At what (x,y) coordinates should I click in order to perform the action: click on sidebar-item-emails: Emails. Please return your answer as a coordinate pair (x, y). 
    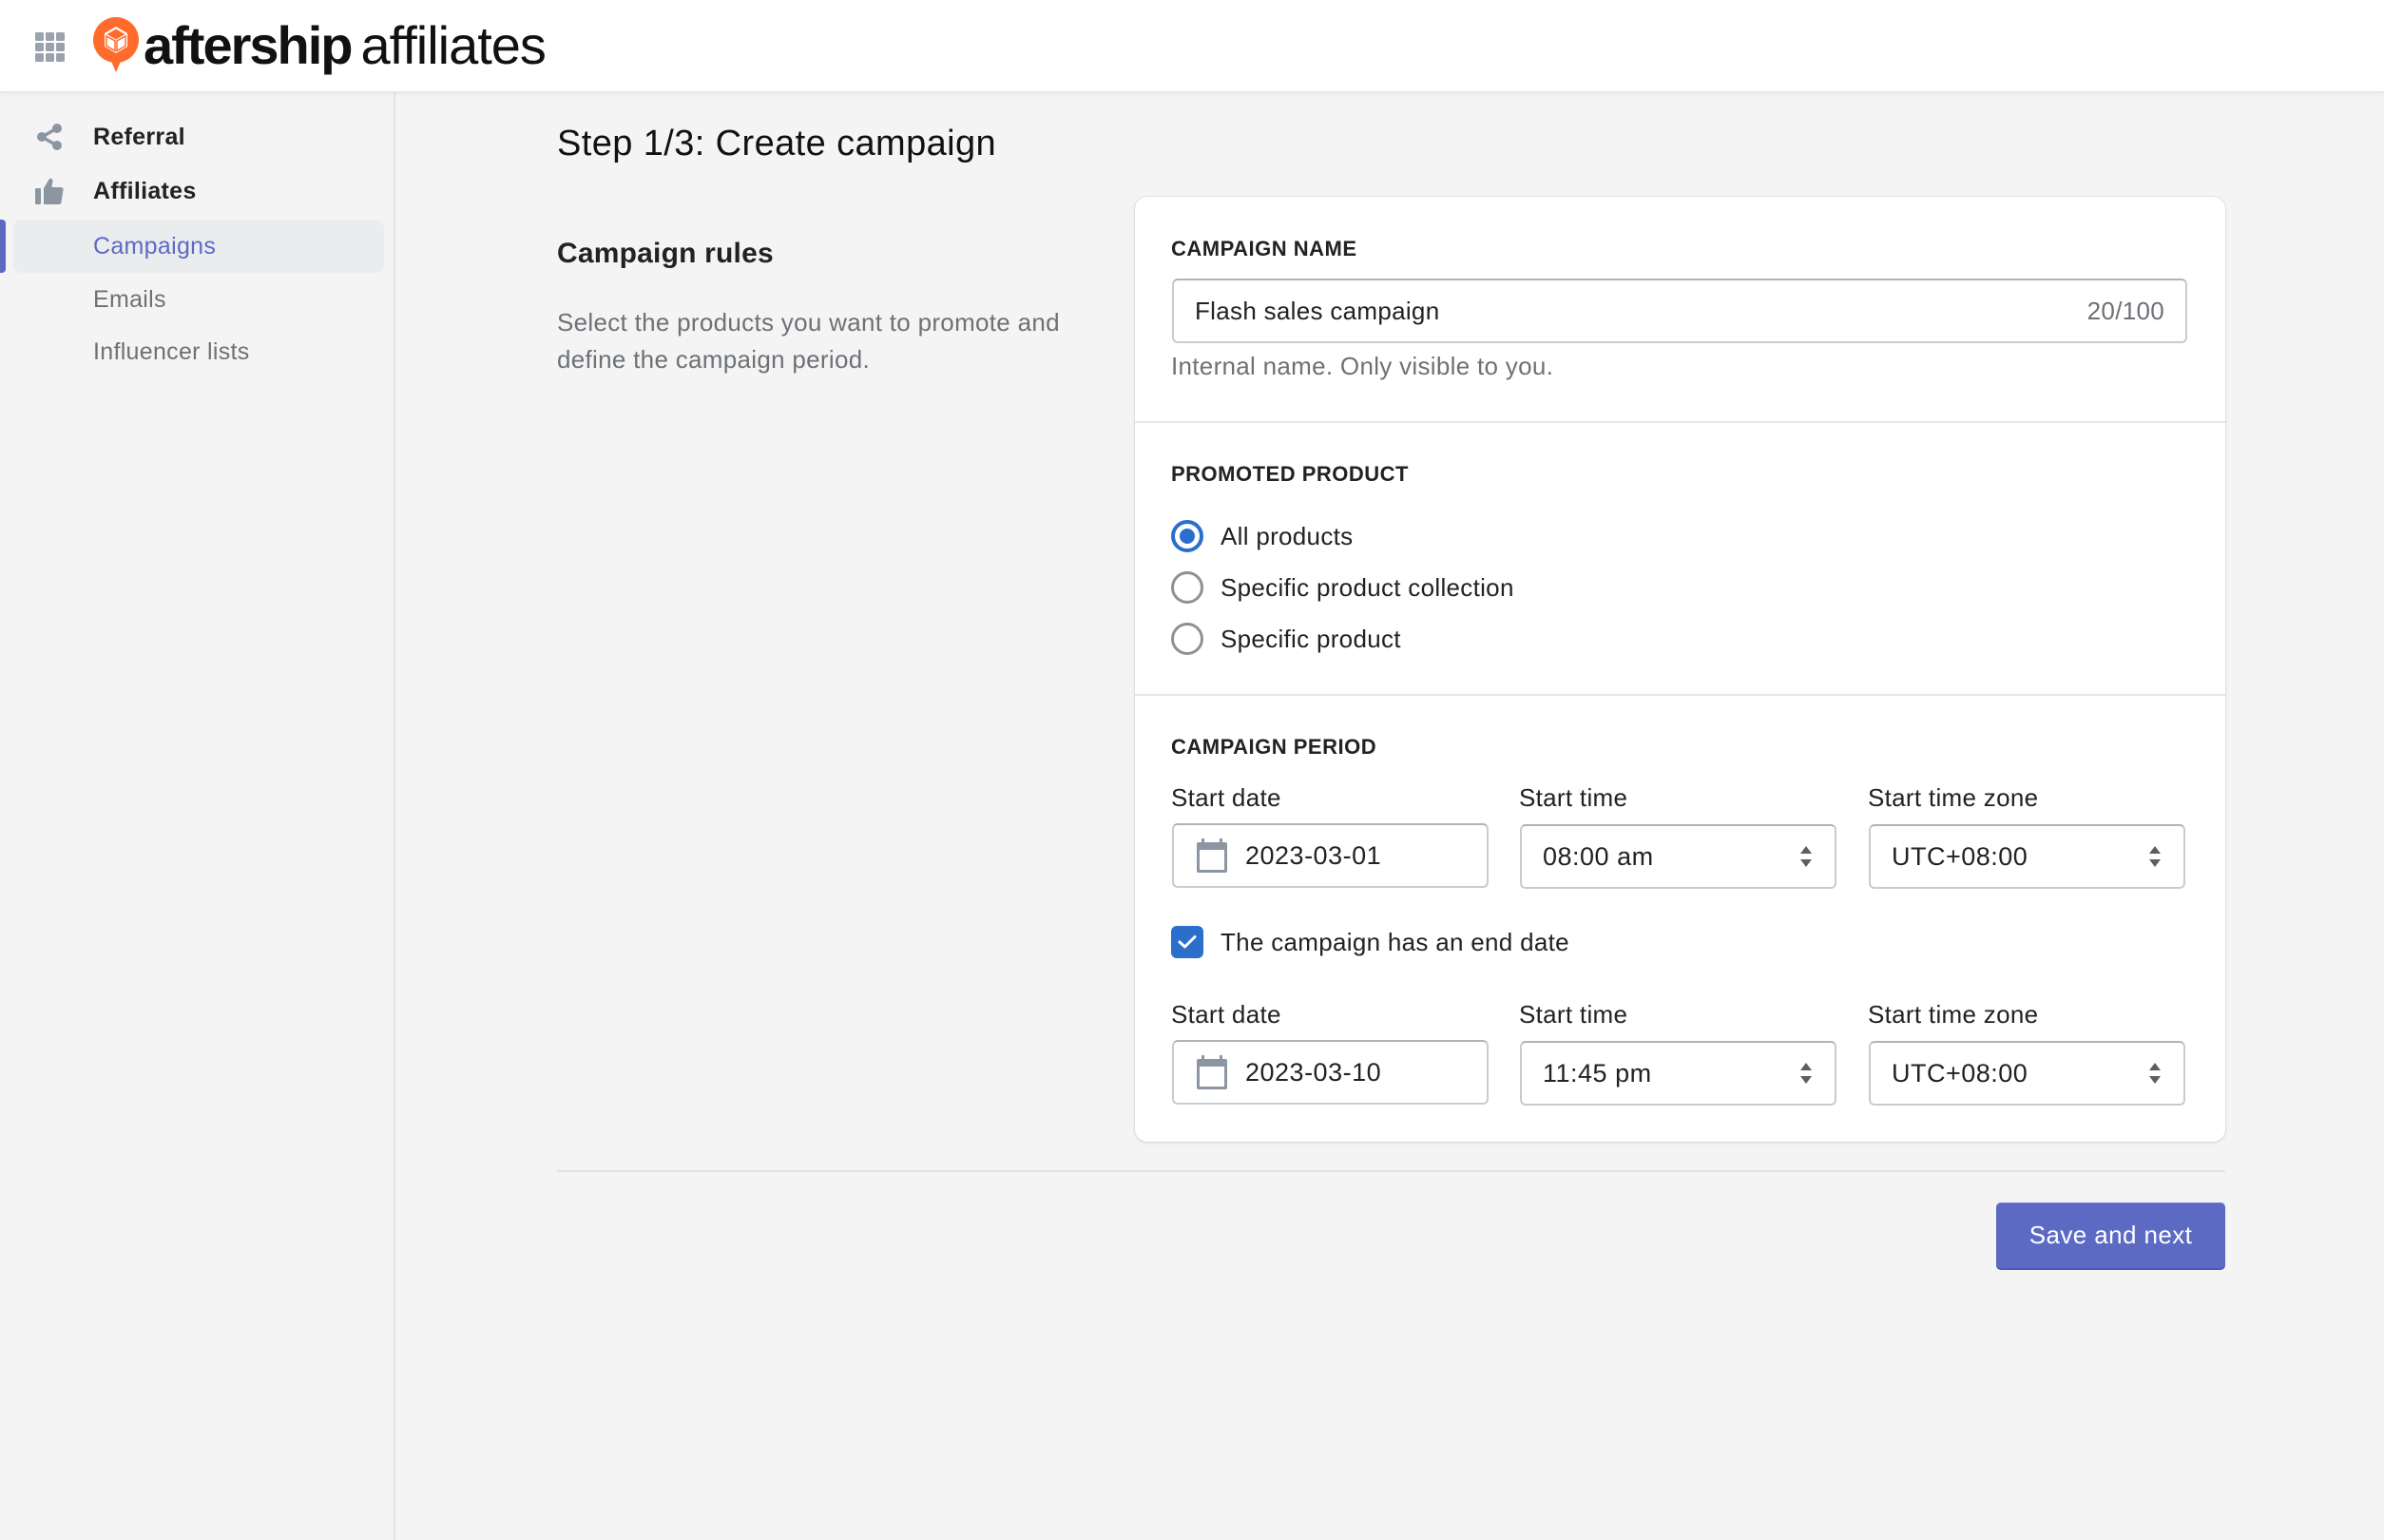
    Looking at the image, I should click on (197, 299).